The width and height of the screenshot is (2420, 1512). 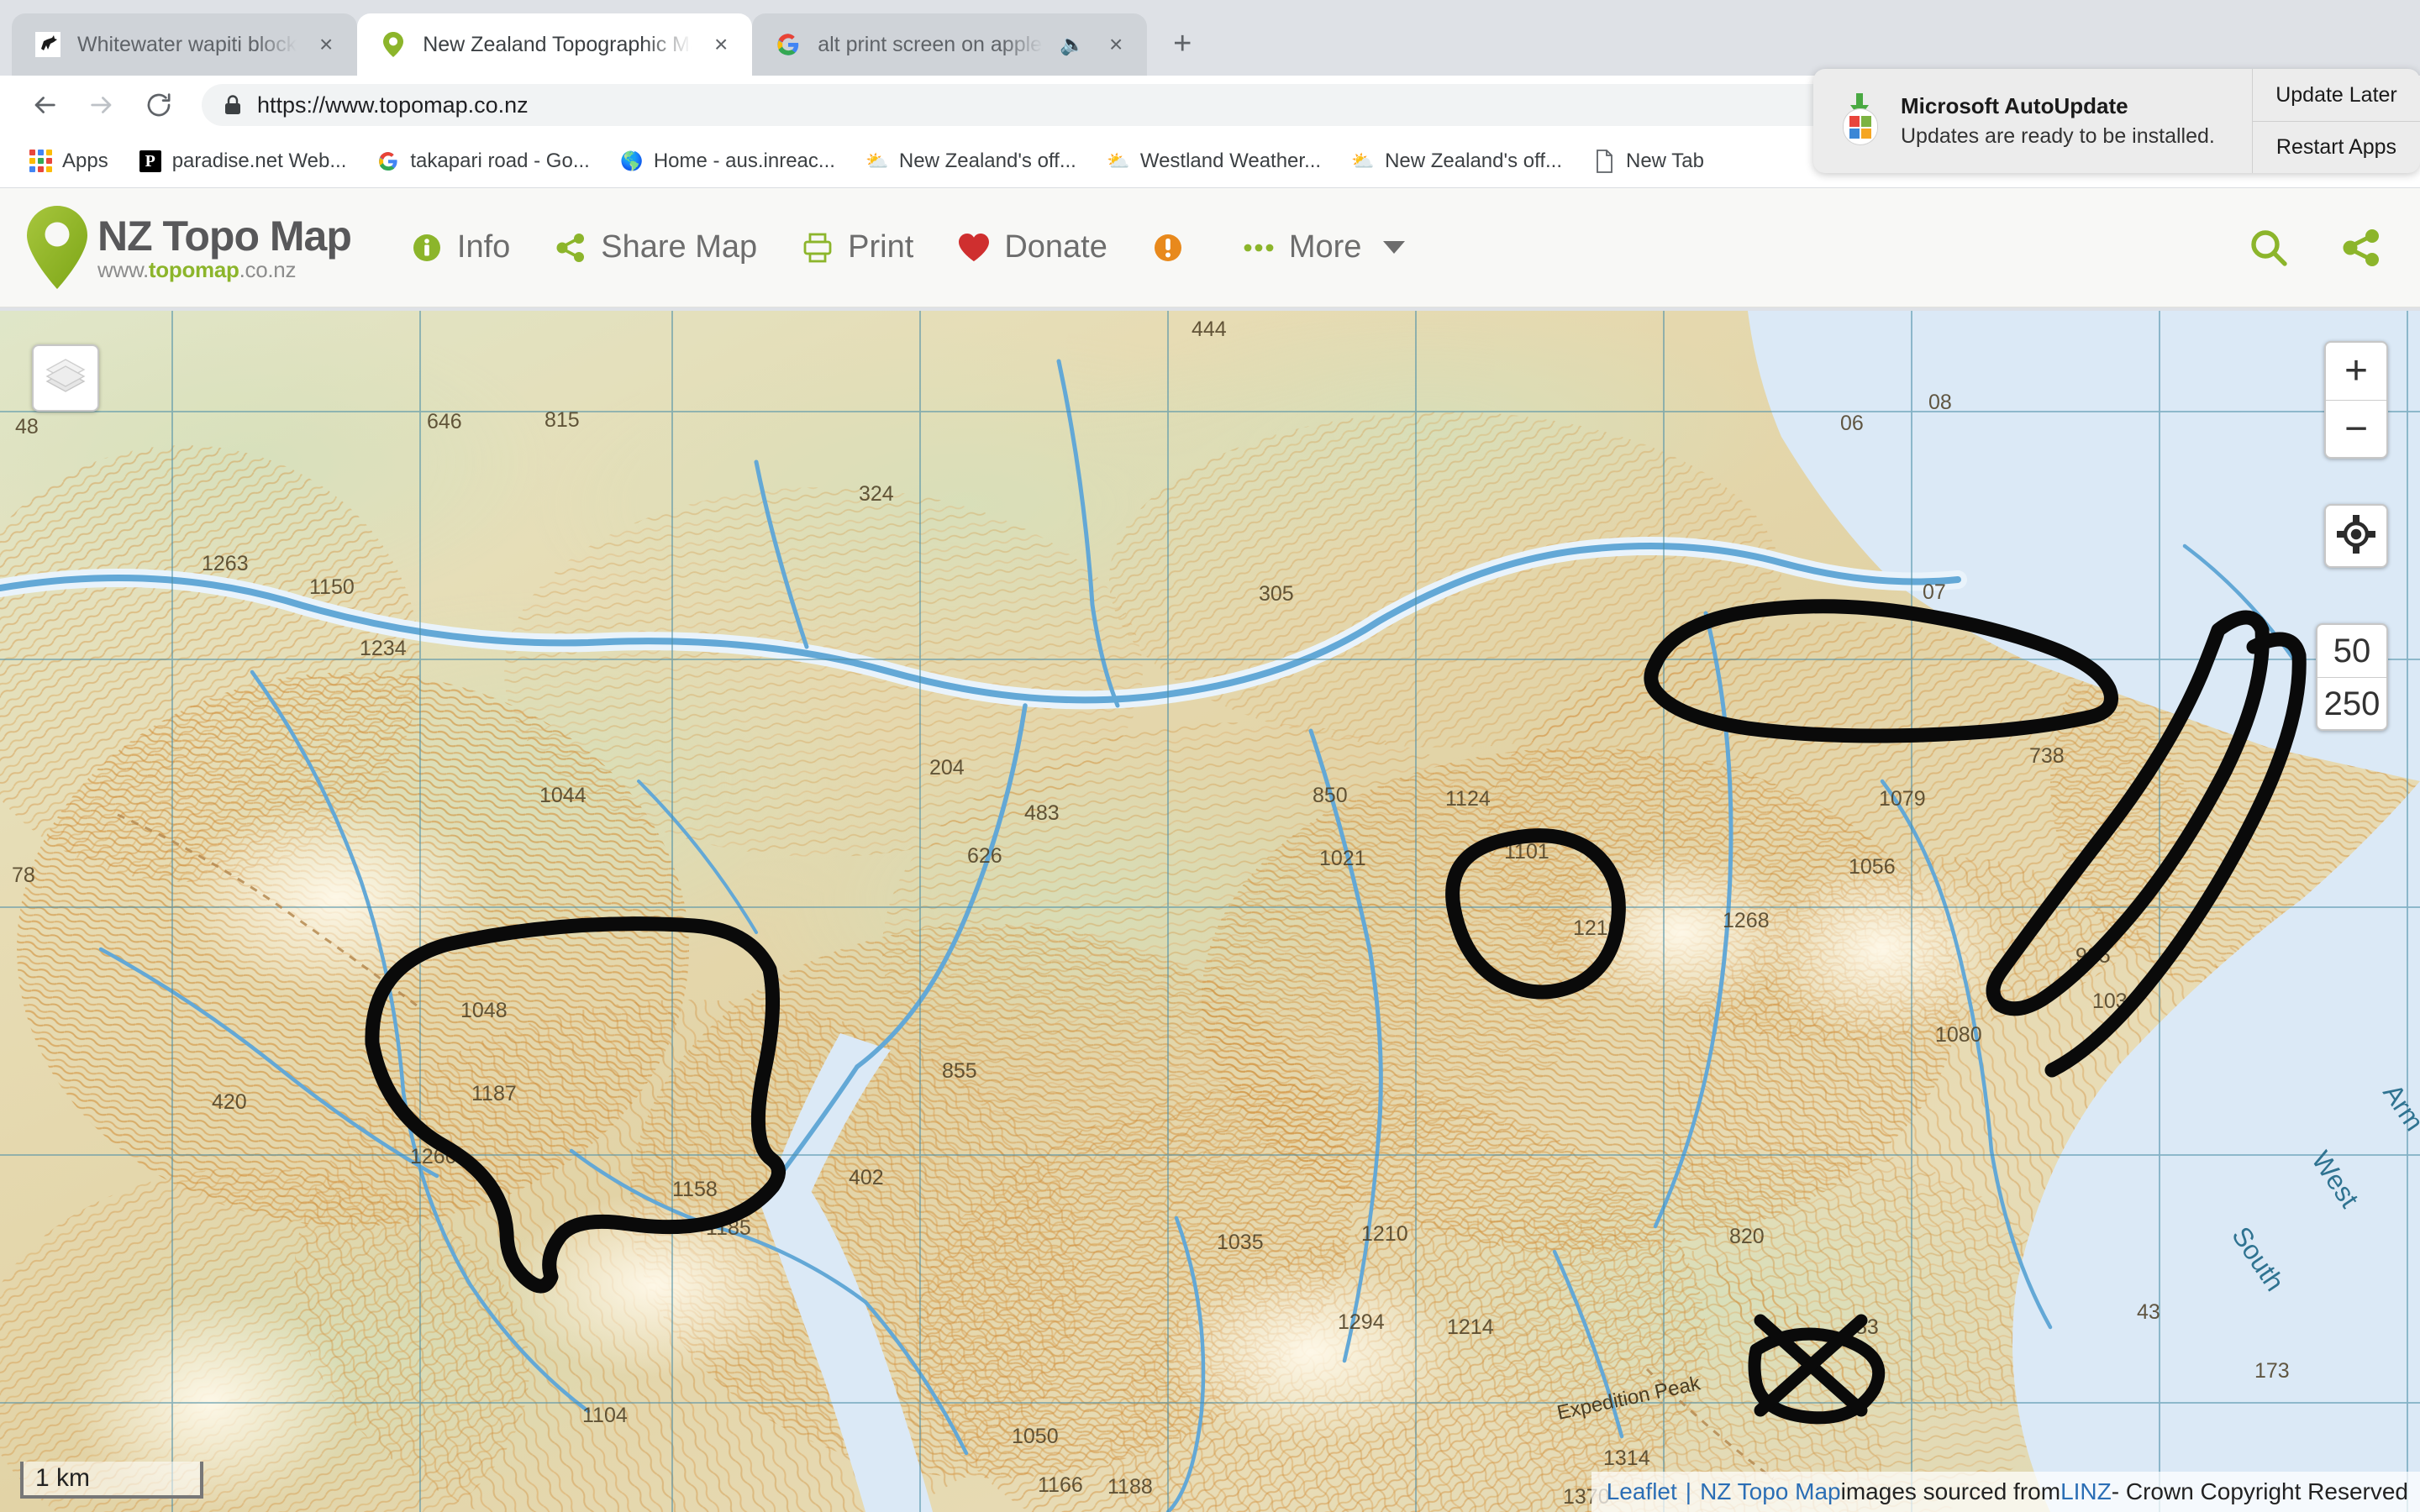 What do you see at coordinates (695, 1189) in the screenshot?
I see `spot-height-label: 1158` at bounding box center [695, 1189].